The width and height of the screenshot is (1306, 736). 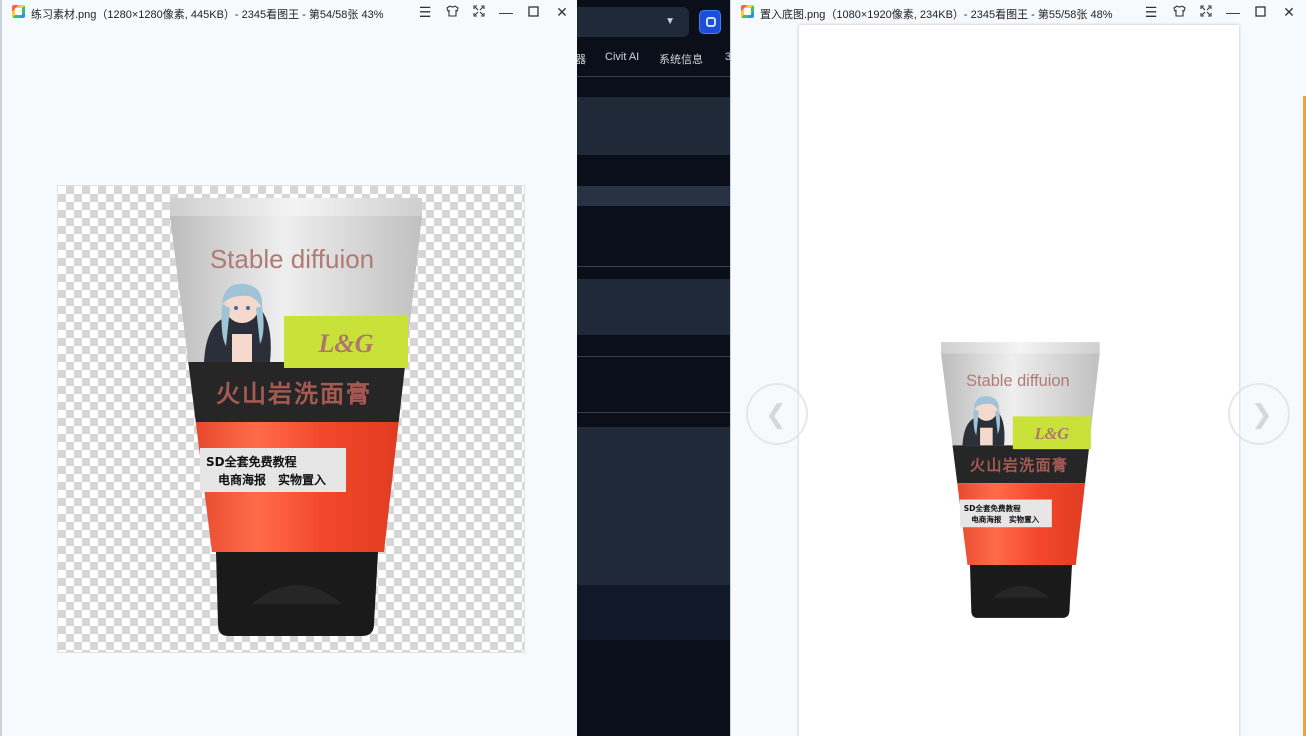 I want to click on model-dropdown: ▼, so click(x=633, y=22).